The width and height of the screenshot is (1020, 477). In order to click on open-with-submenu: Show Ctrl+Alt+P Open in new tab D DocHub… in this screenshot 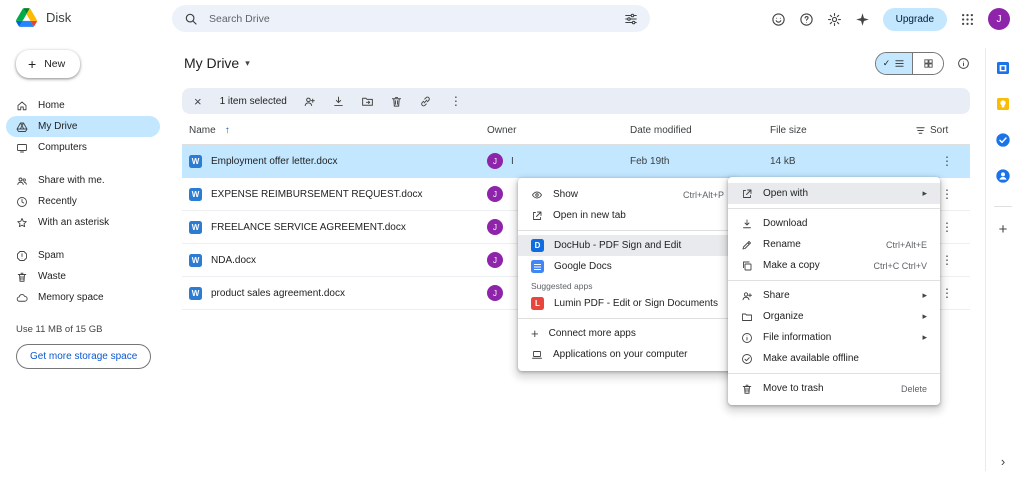, I will do `click(627, 274)`.